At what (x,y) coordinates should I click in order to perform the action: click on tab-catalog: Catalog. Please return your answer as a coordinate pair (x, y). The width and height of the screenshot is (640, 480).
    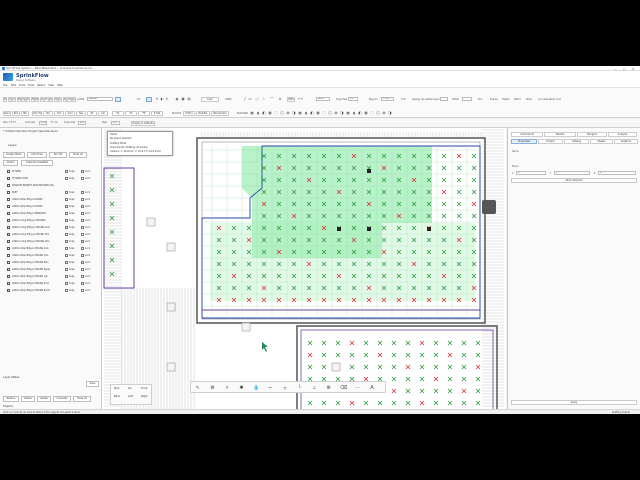
    Looking at the image, I should click on (576, 141).